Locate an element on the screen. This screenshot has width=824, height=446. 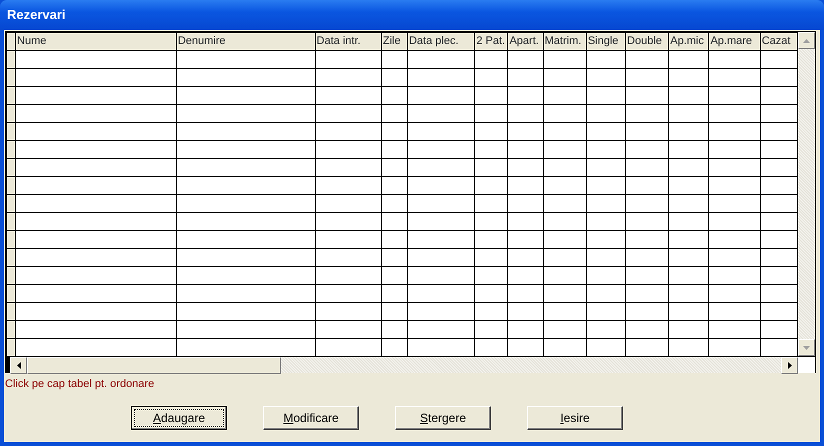
left-arrow-icon is located at coordinates (18, 365).